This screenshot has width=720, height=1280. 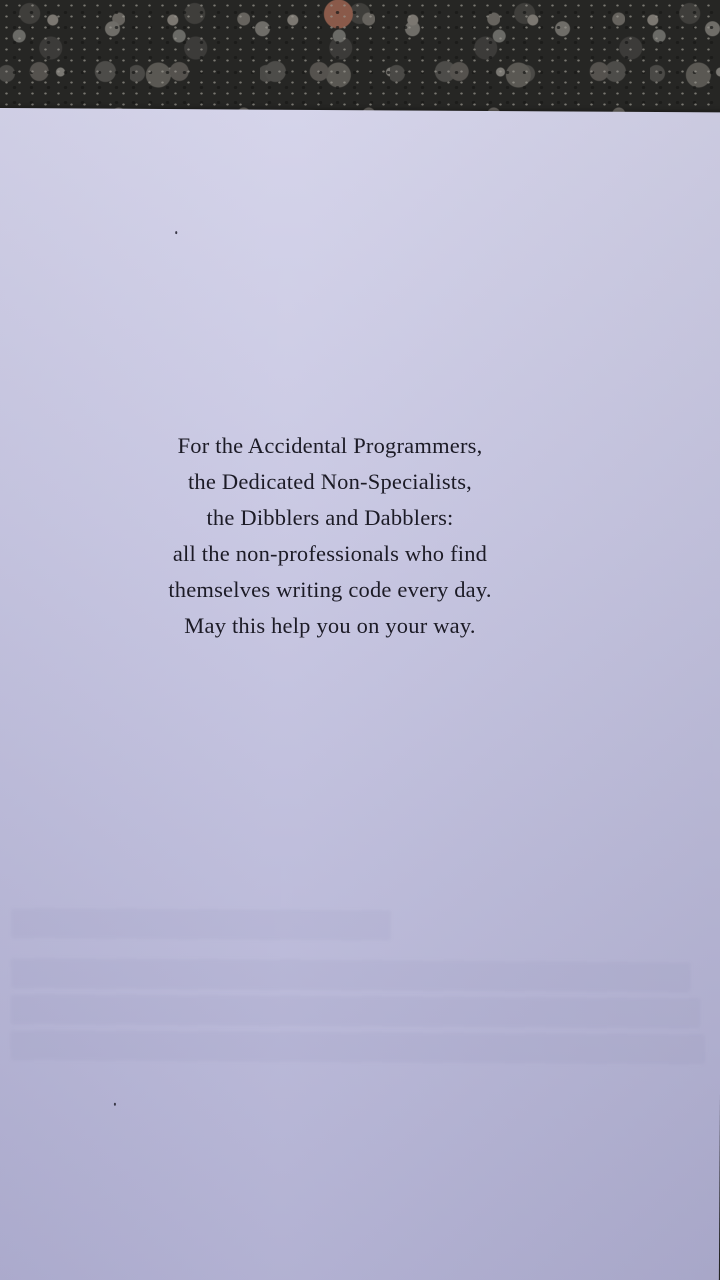 I want to click on dedication-line: May this help you on your way., so click(x=330, y=625).